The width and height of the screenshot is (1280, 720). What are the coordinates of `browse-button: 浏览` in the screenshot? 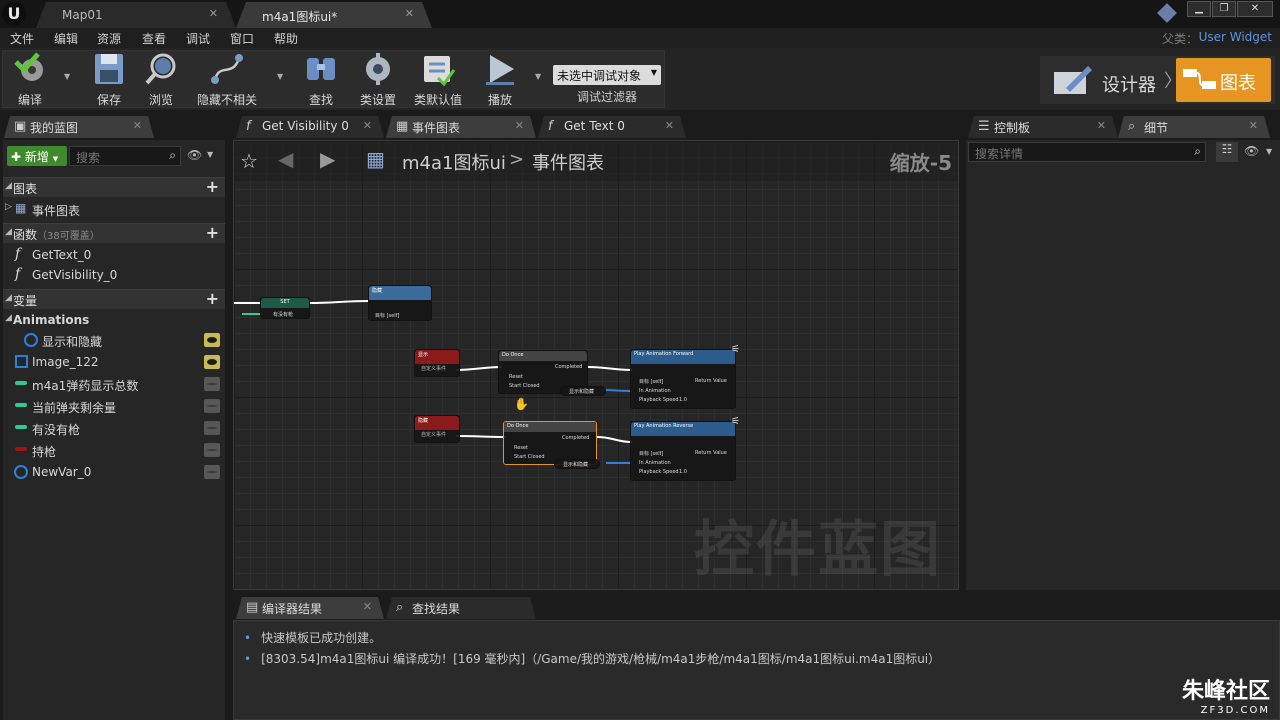 It's located at (161, 79).